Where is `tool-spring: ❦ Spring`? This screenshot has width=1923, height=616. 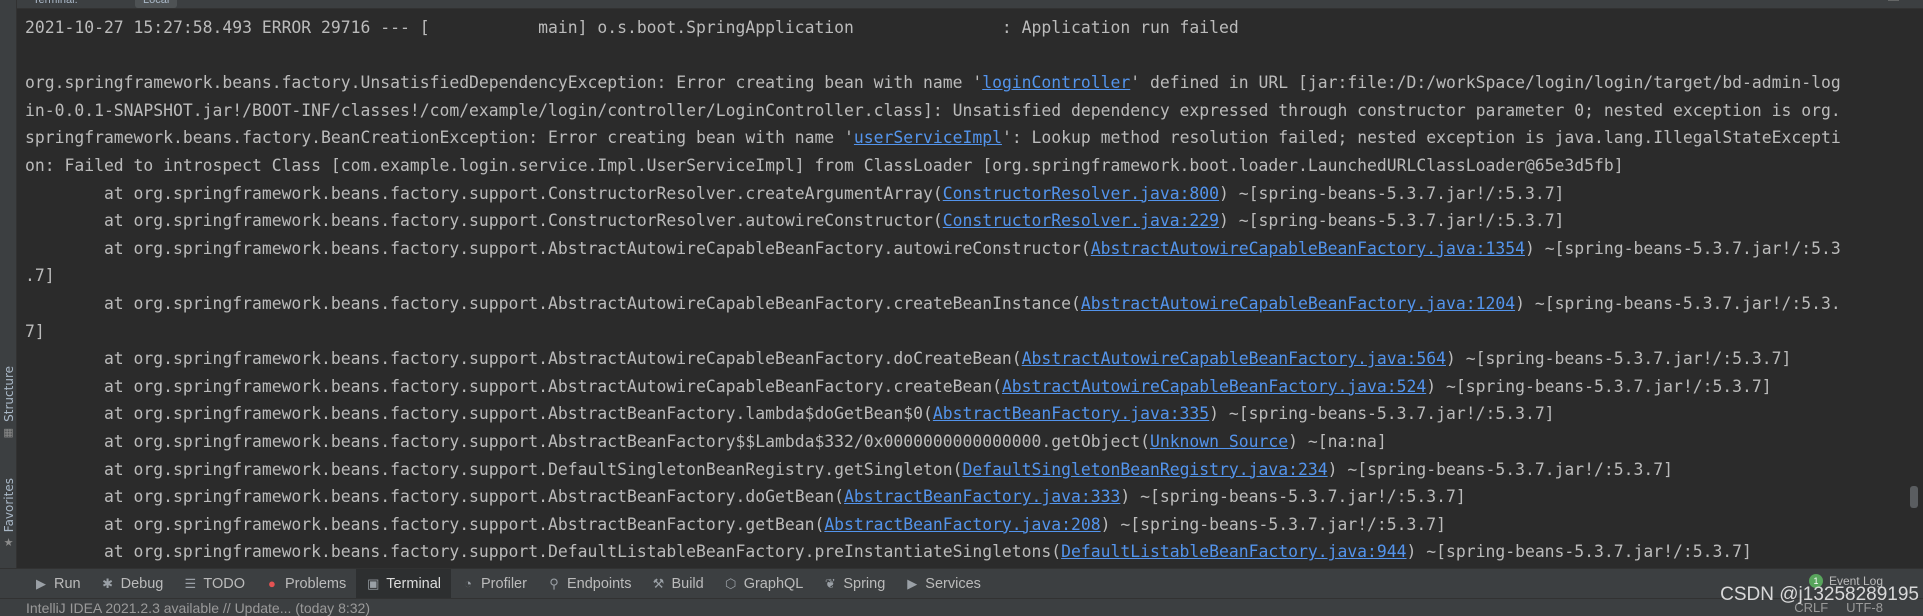
tool-spring: ❦ Spring is located at coordinates (854, 584).